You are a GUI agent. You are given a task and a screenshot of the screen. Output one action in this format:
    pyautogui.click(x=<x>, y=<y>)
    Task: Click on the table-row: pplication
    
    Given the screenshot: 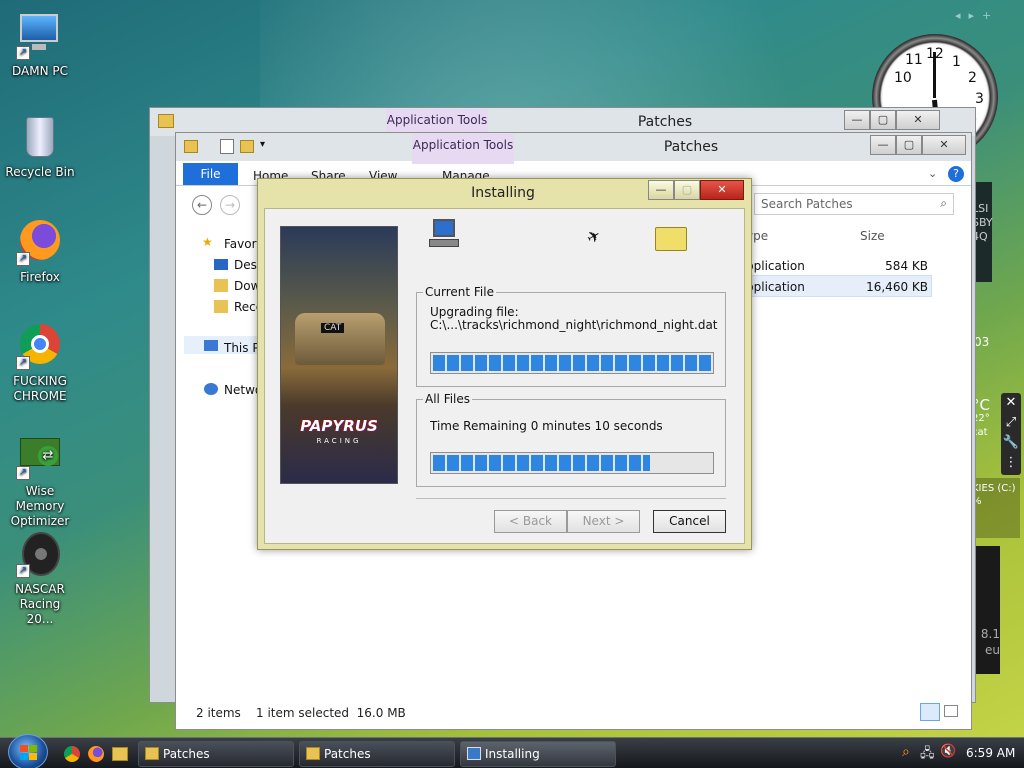 What is the action you would take?
    pyautogui.click(x=775, y=266)
    